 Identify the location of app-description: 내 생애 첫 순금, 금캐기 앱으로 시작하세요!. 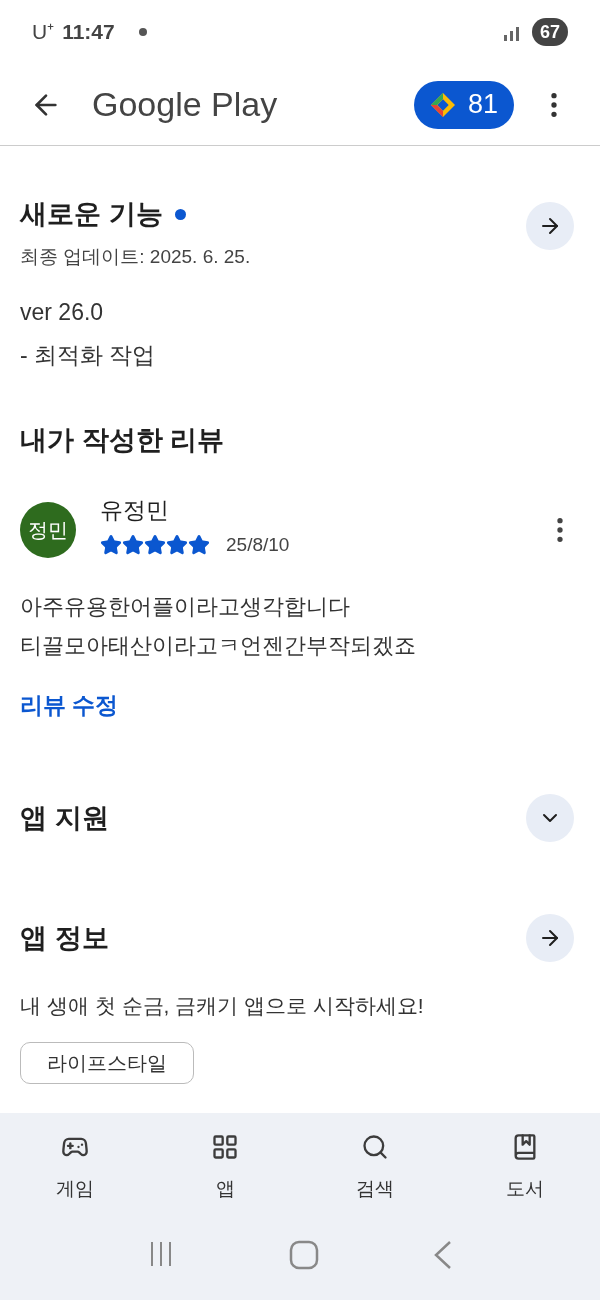
(222, 1006).